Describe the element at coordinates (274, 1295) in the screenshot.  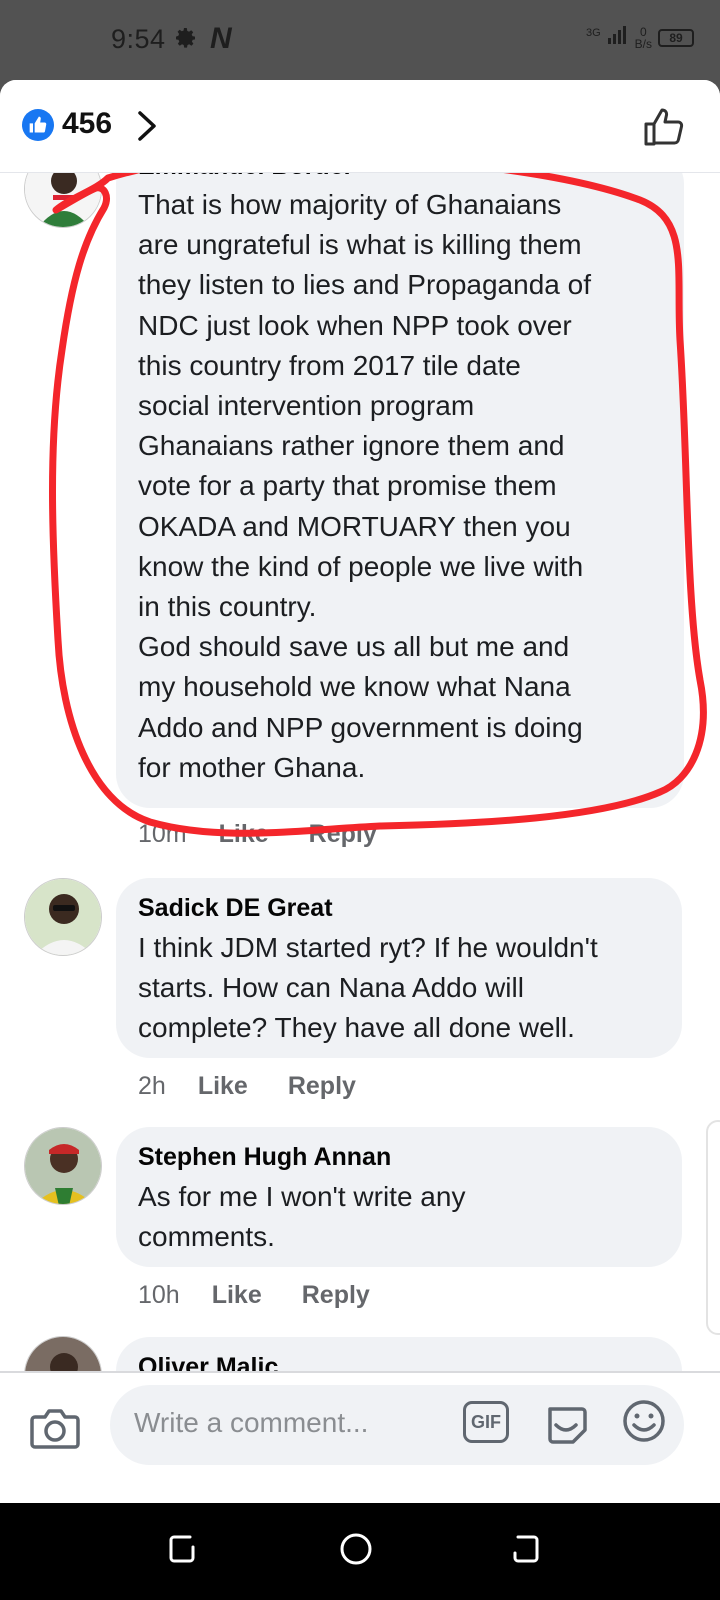
I see `comment-actions: 10h Like Reply` at that location.